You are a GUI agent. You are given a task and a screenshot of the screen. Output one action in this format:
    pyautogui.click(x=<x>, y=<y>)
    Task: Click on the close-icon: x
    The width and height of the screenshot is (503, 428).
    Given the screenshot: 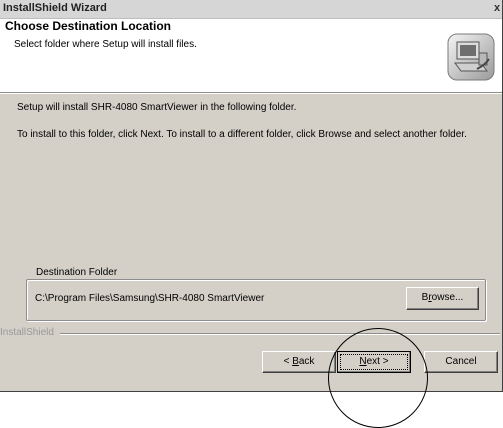 What is the action you would take?
    pyautogui.click(x=497, y=8)
    